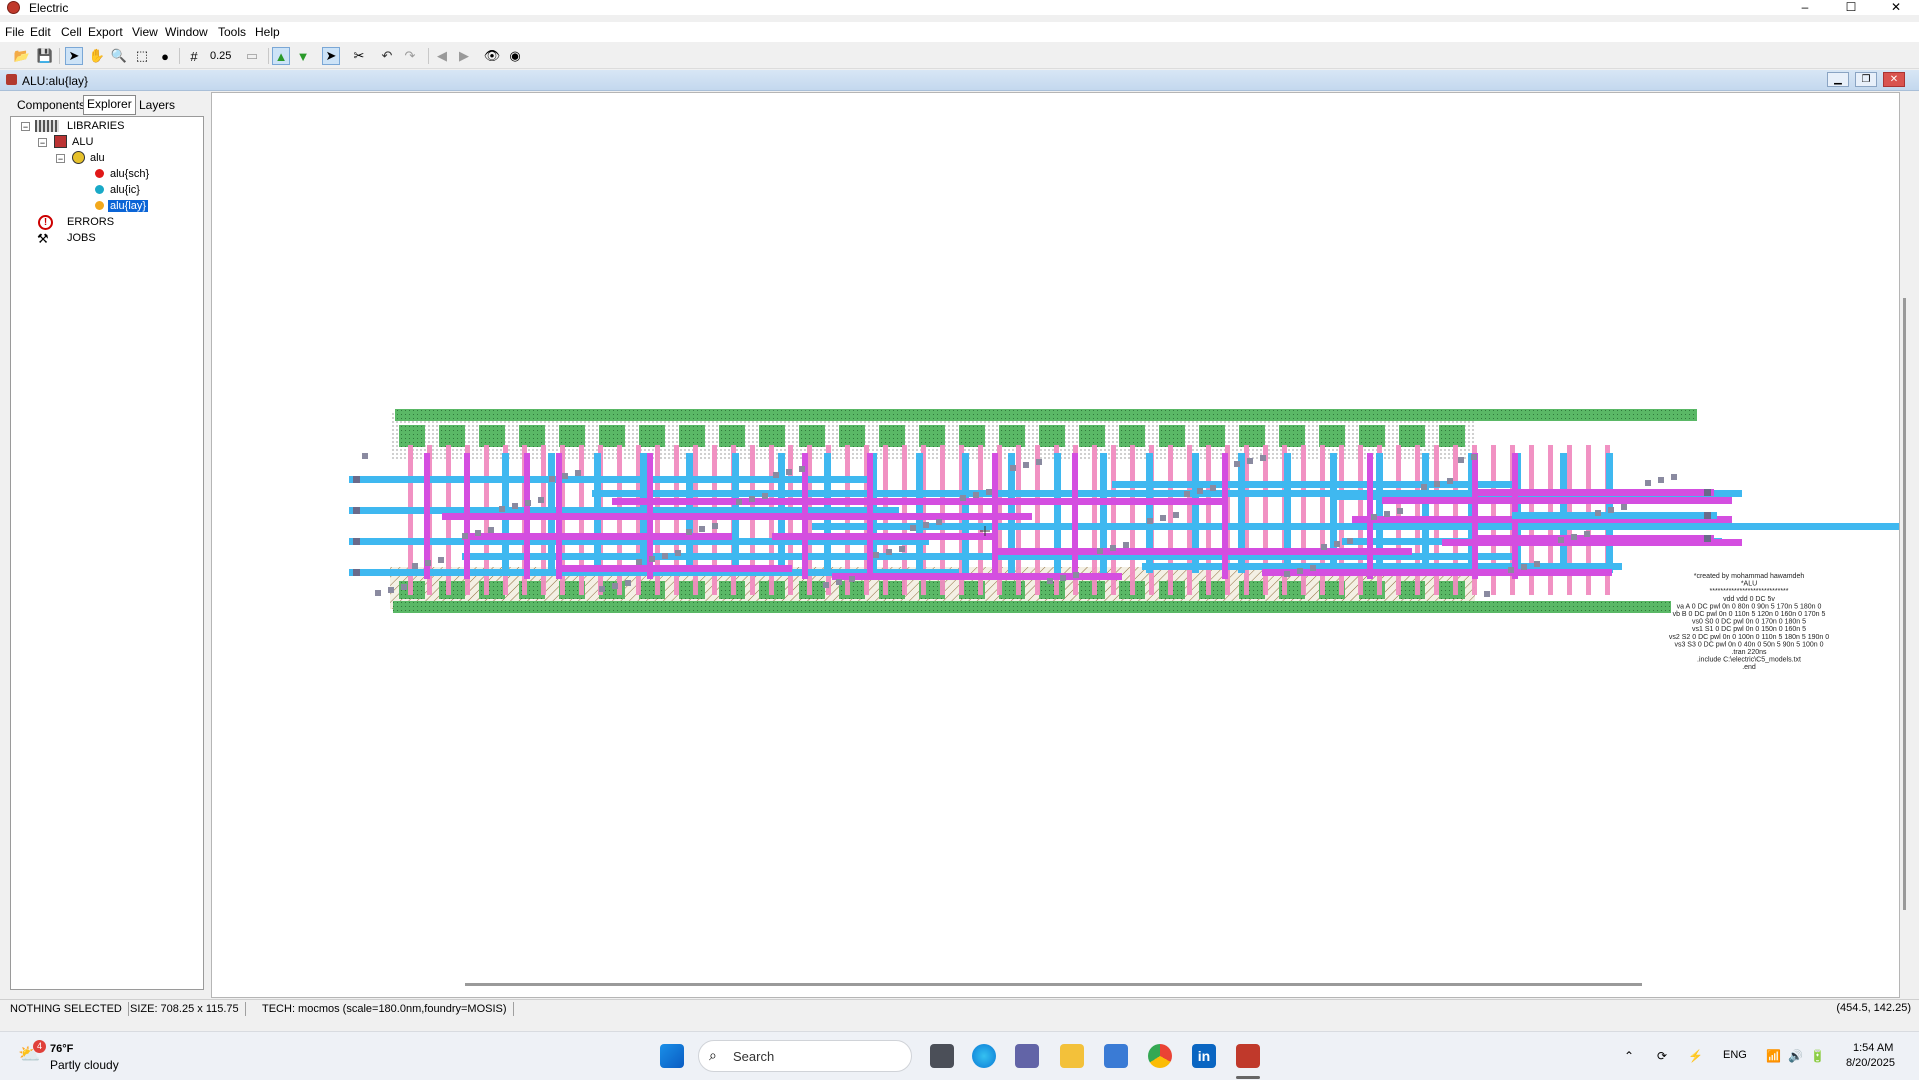 The height and width of the screenshot is (1080, 1919). What do you see at coordinates (25, 127) in the screenshot?
I see `collapse-libraries-toggle: −` at bounding box center [25, 127].